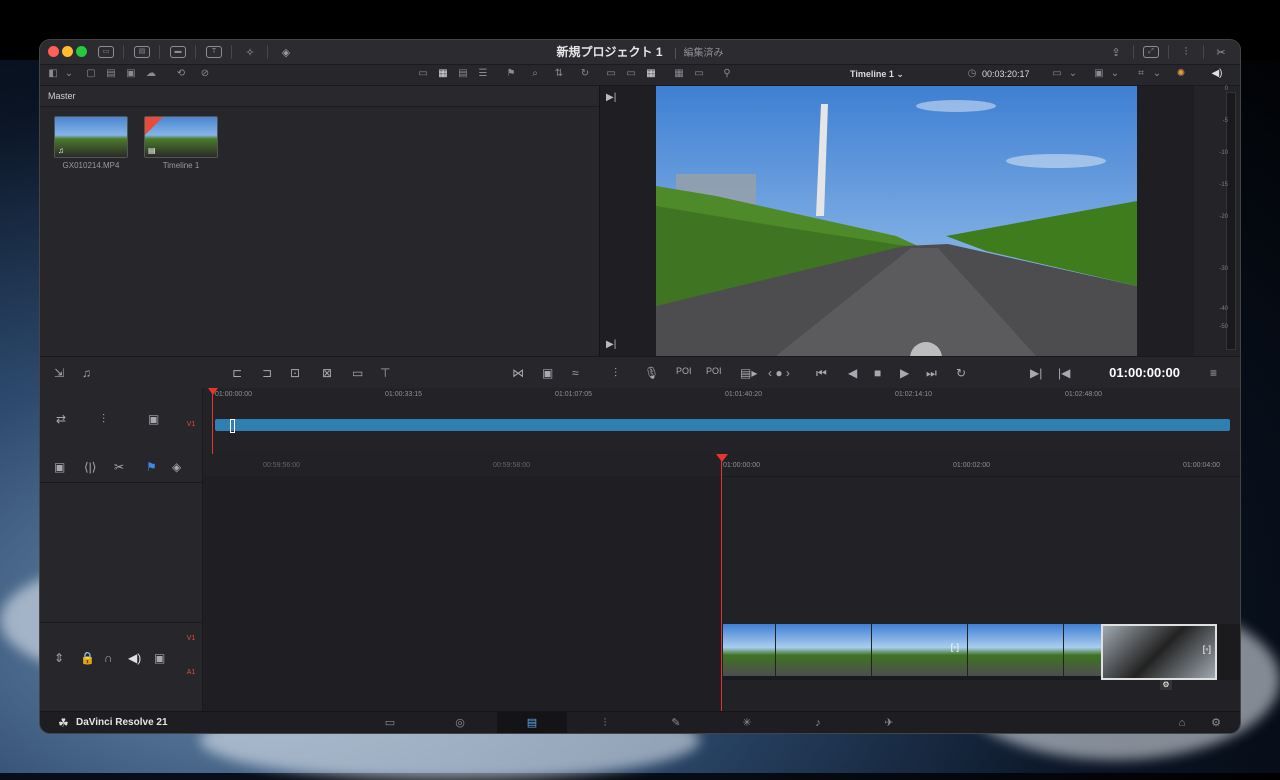  What do you see at coordinates (1221, 52) in the screenshot?
I see `inspector-icon: ✂` at bounding box center [1221, 52].